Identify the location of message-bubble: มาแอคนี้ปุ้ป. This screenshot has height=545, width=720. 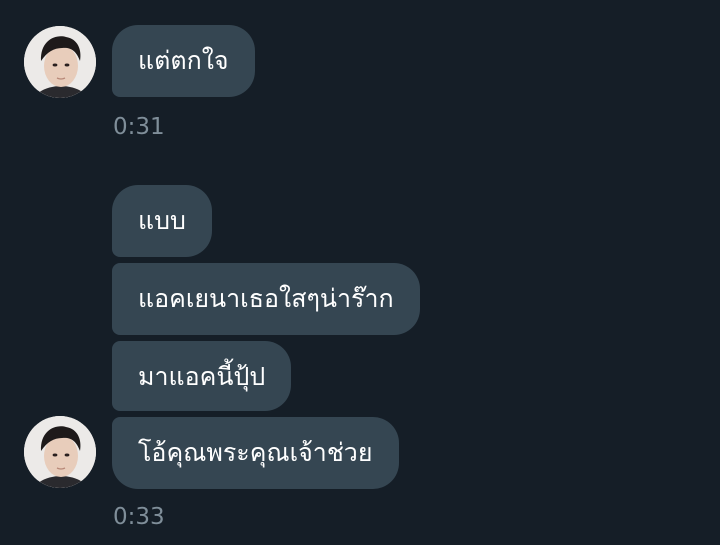
(202, 376).